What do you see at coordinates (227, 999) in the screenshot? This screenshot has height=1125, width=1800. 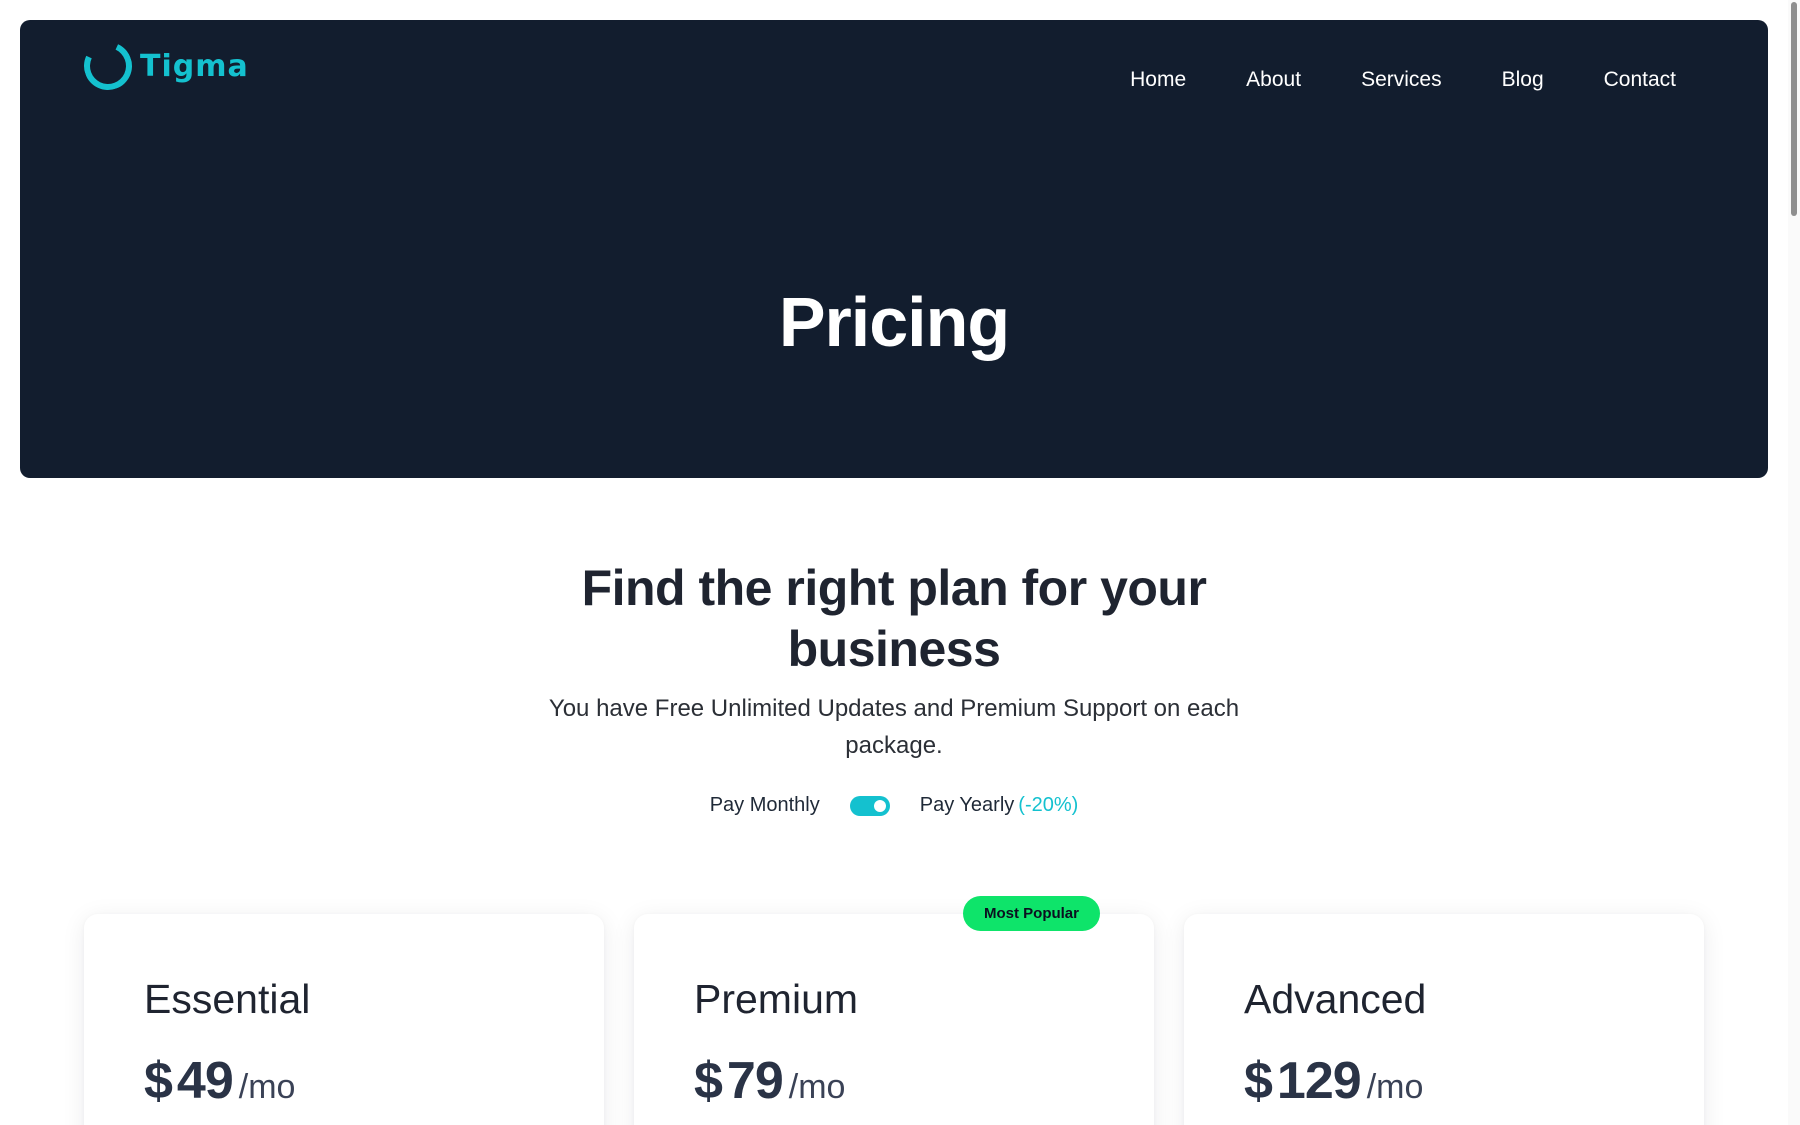 I see `plan-name: Essential` at bounding box center [227, 999].